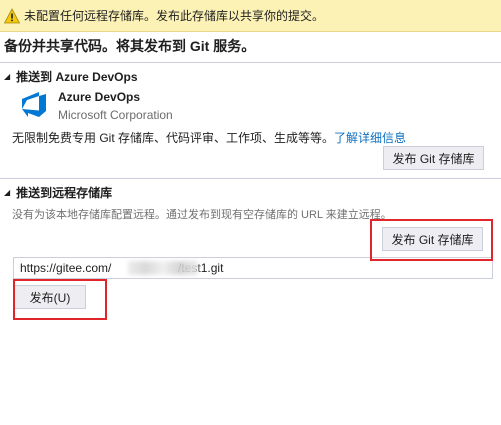 The image size is (501, 425). I want to click on warning-icon, so click(12, 15).